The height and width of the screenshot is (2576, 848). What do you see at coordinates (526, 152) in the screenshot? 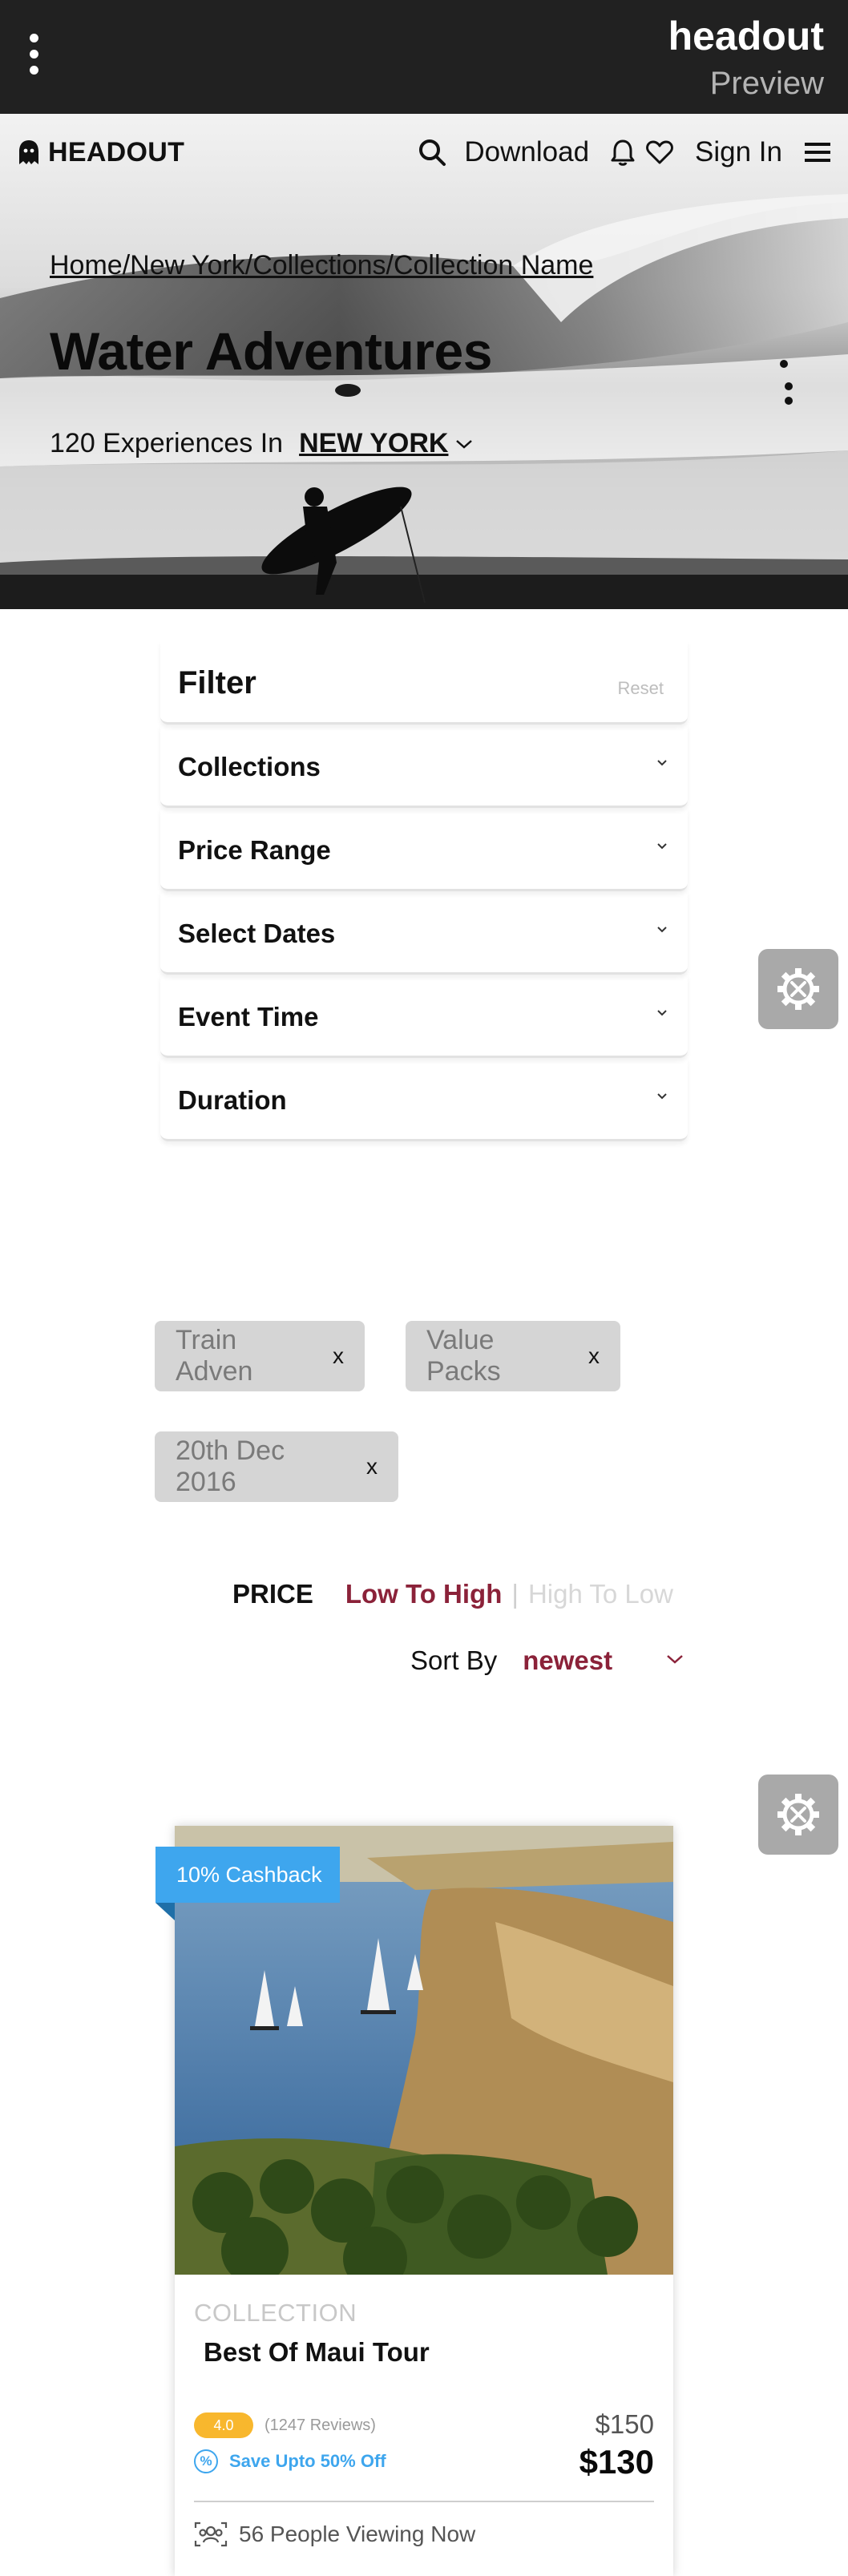
I see `download-link: Download` at bounding box center [526, 152].